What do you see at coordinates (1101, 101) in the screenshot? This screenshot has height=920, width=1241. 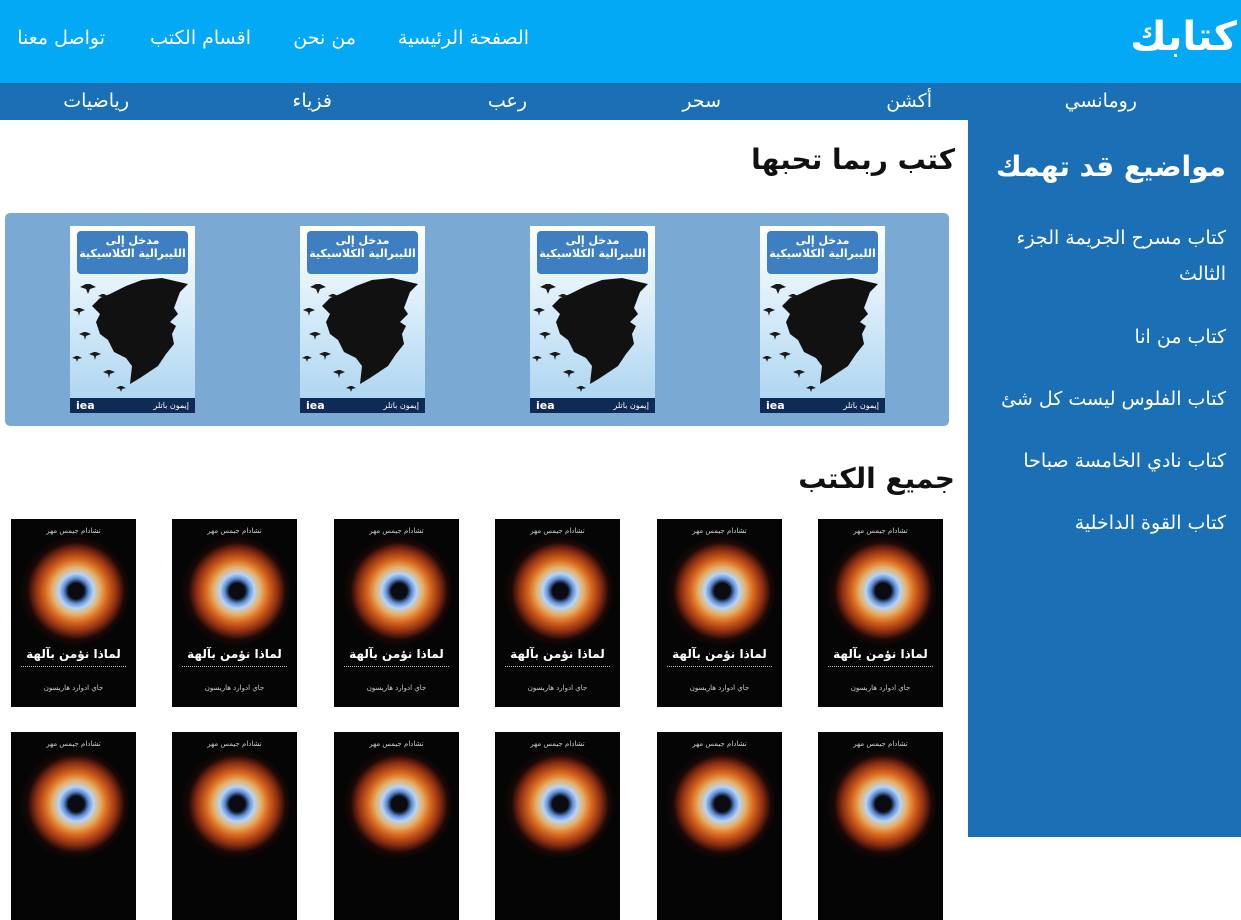 I see `category-romance: رومانسي` at bounding box center [1101, 101].